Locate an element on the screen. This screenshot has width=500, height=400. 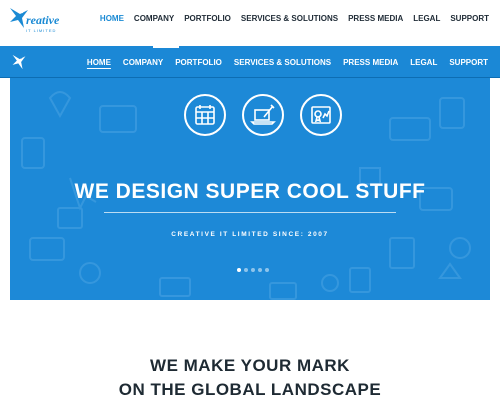
sticky-nav-company: COMPANY is located at coordinates (143, 62).